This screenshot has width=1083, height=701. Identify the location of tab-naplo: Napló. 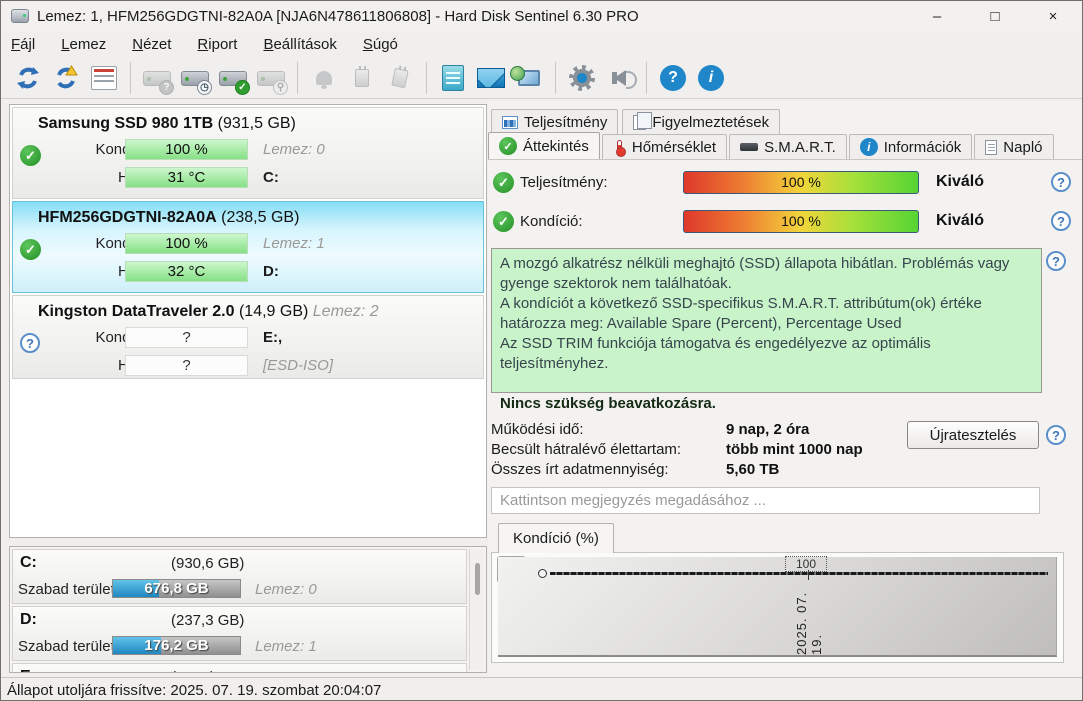
(1014, 146).